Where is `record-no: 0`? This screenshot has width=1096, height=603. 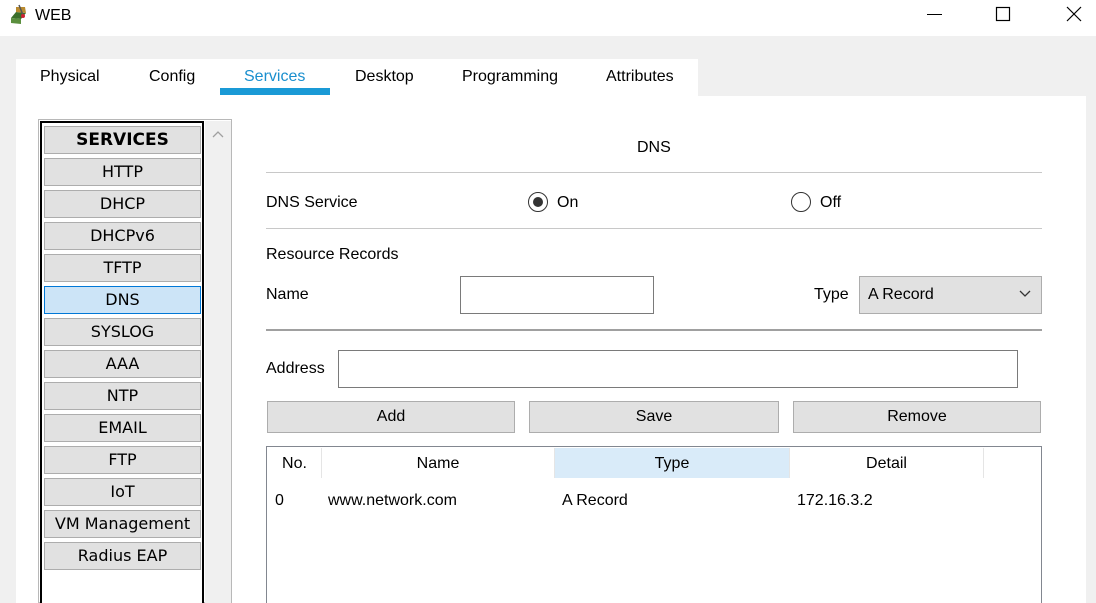 record-no: 0 is located at coordinates (279, 500).